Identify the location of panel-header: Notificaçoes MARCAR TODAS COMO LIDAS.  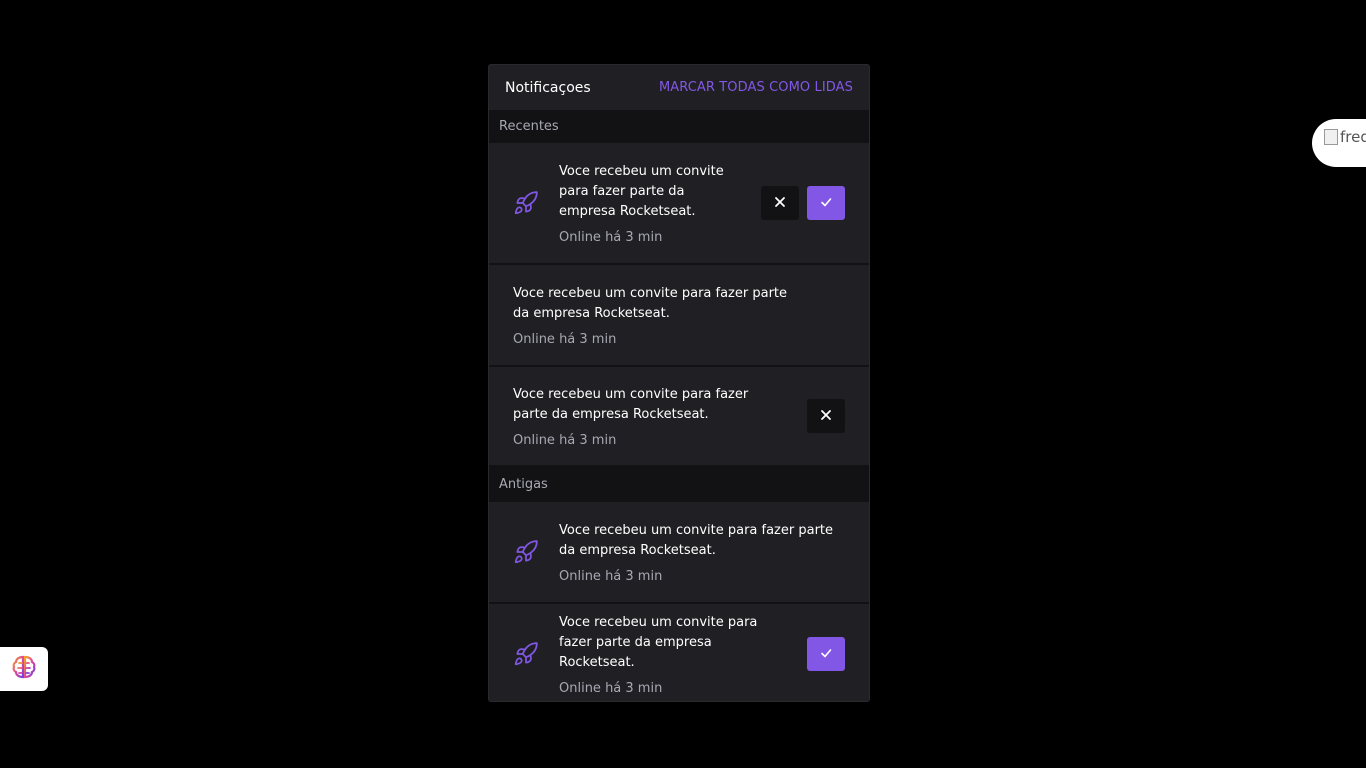
(679, 87).